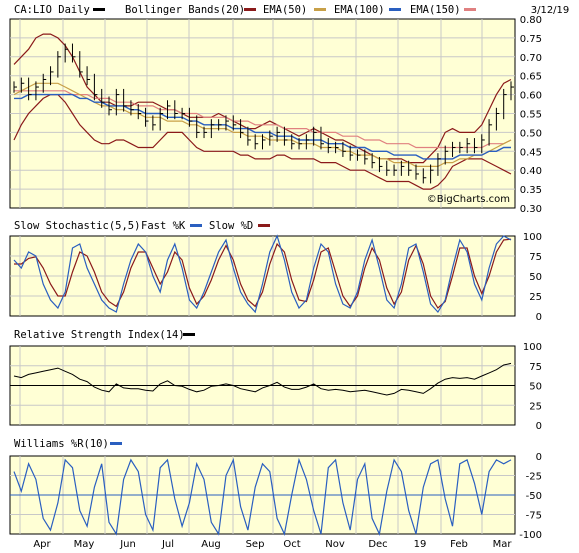  What do you see at coordinates (550, 10) in the screenshot?
I see `chart-date: 3/12/19` at bounding box center [550, 10].